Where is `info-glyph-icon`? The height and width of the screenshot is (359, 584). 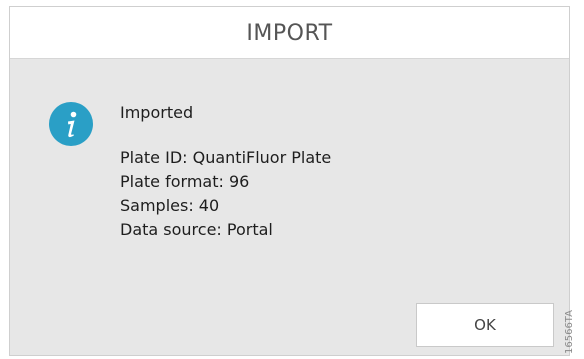 info-glyph-icon is located at coordinates (72, 124).